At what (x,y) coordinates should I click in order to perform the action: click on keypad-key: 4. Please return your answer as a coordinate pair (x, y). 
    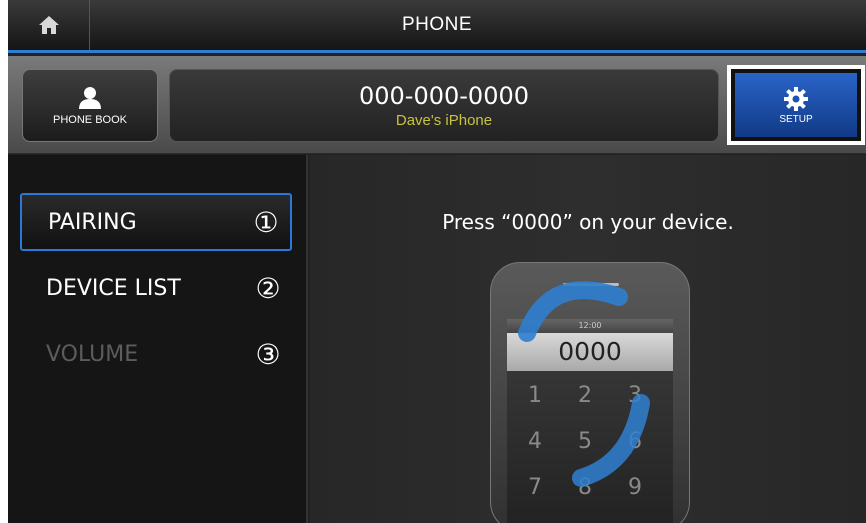
    Looking at the image, I should click on (535, 441).